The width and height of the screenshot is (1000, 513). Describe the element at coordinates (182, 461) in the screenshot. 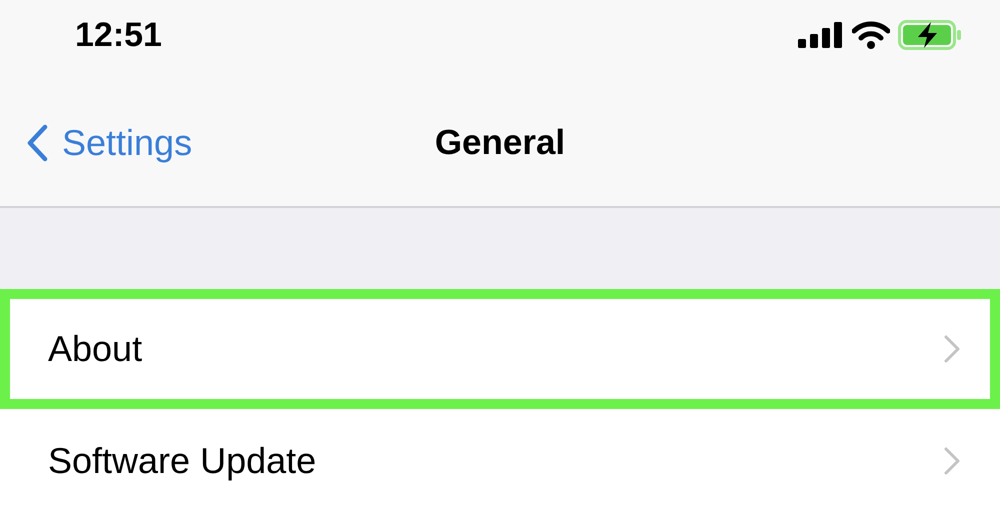

I see `row-label: Software Update` at that location.